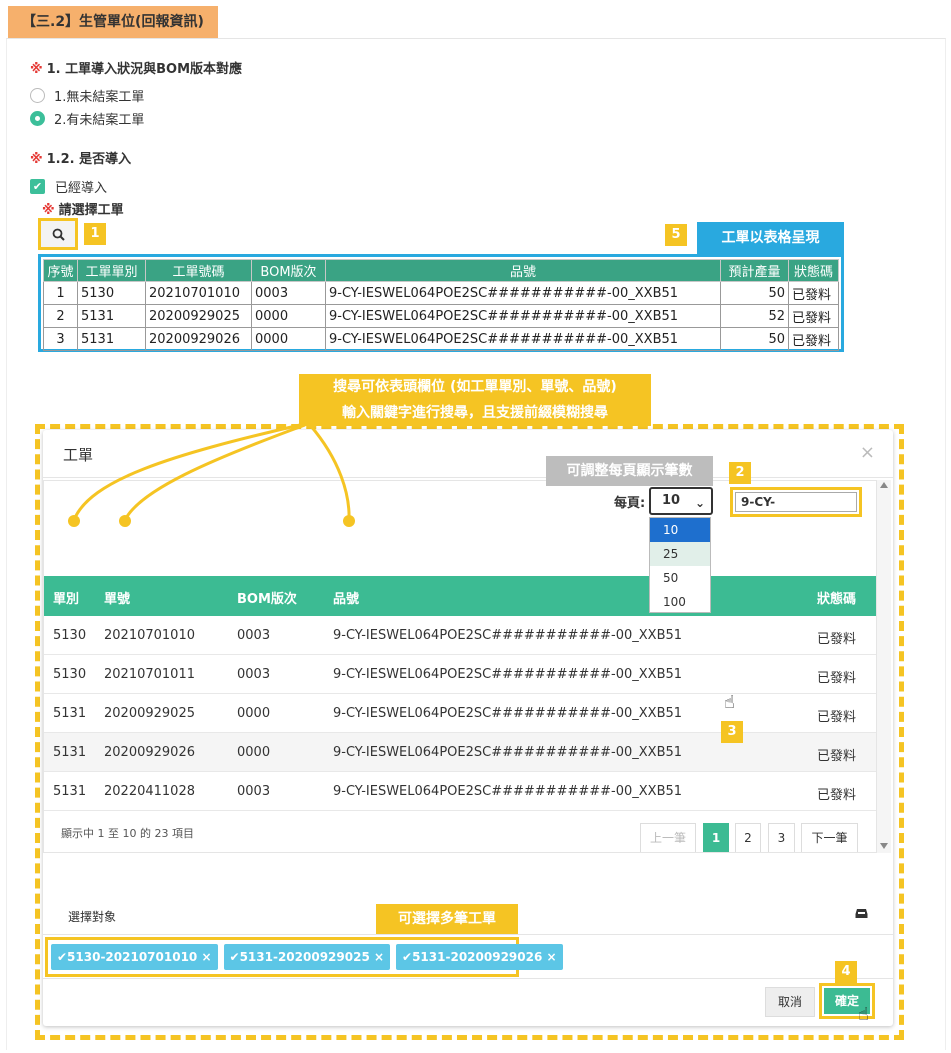  Describe the element at coordinates (117, 597) in the screenshot. I see `col-header-number: 單號` at that location.